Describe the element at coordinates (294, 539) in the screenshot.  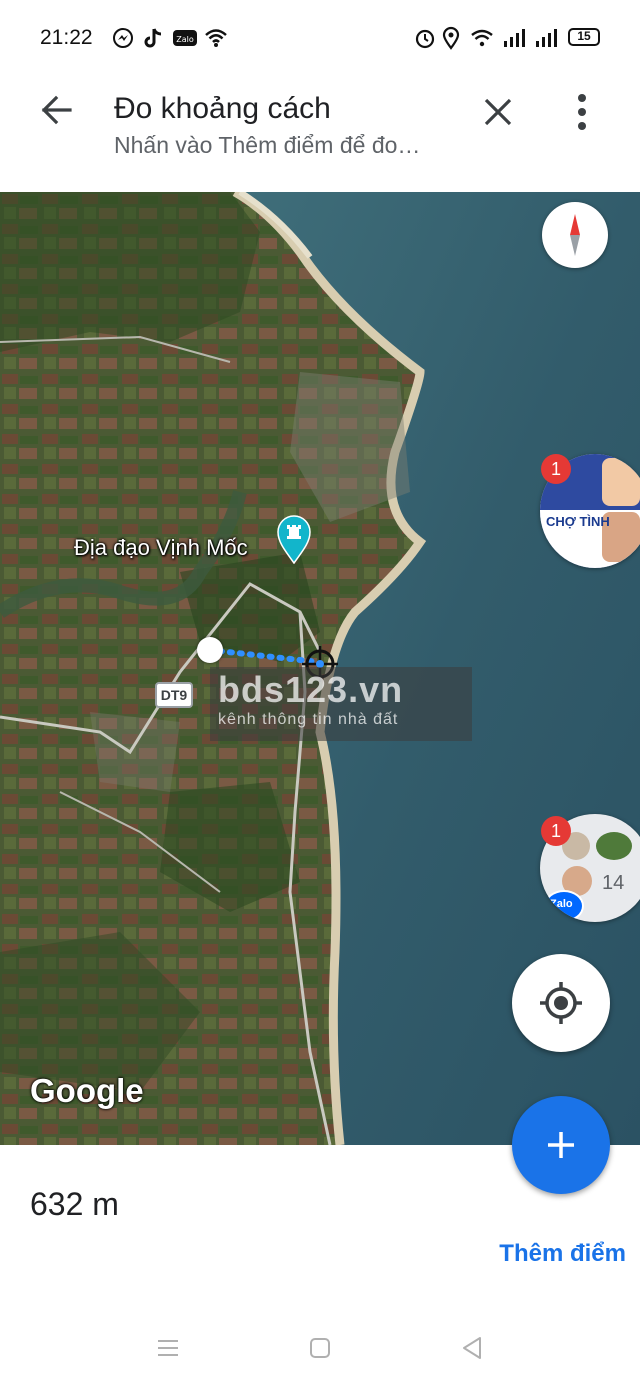
I see `landmark-pin-icon` at that location.